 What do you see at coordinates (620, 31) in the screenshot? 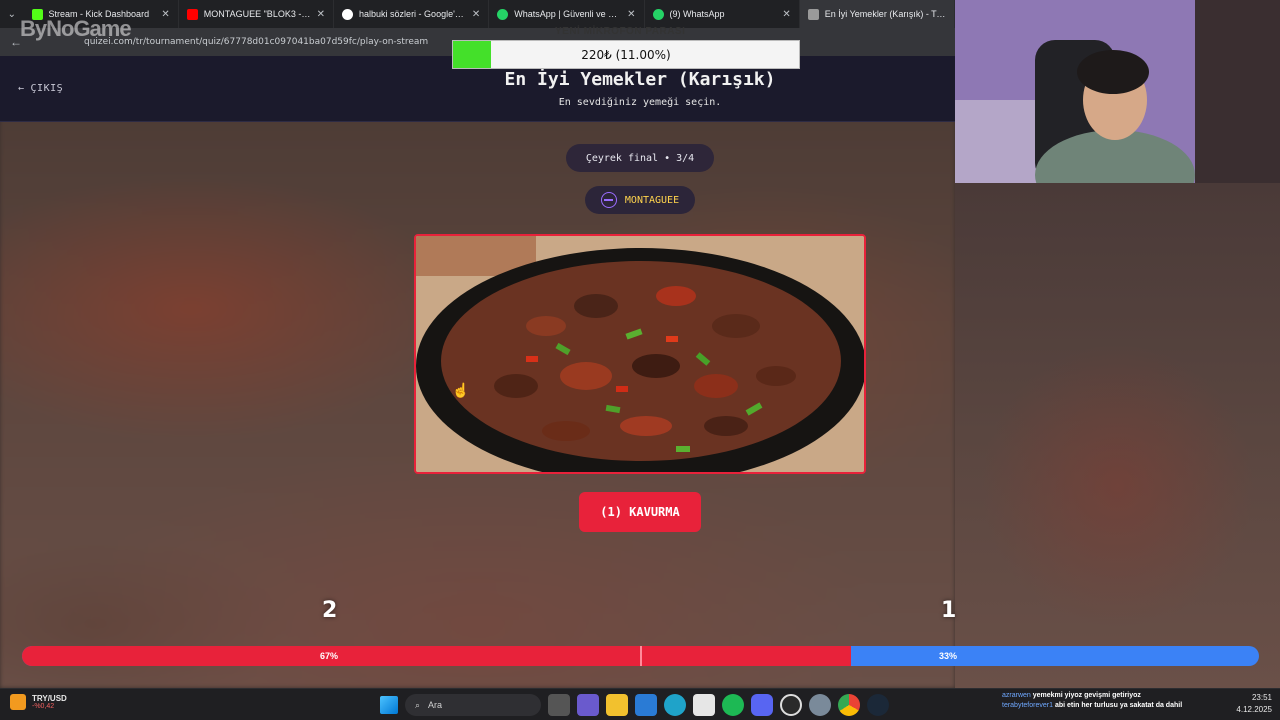
I see `donation-goal-label: YENİ MİKROFON PARASI` at bounding box center [620, 31].